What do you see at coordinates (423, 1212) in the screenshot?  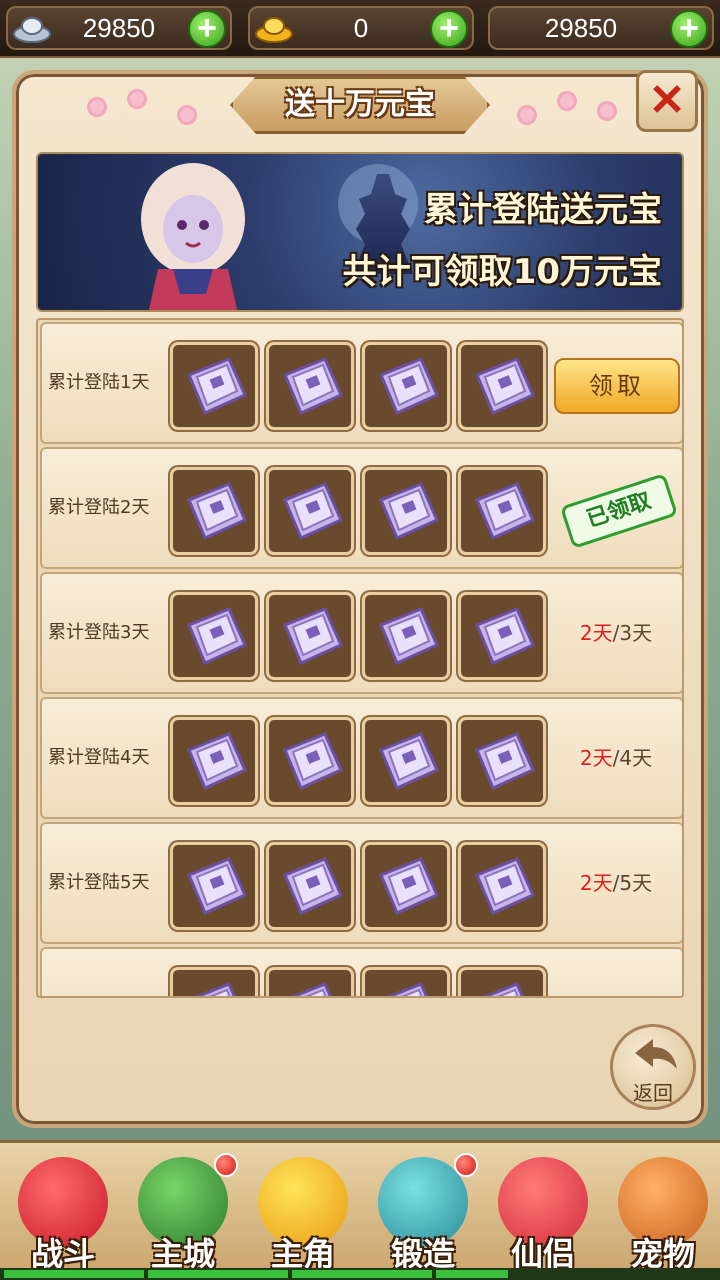 I see `nav-item-forge: 锻造` at bounding box center [423, 1212].